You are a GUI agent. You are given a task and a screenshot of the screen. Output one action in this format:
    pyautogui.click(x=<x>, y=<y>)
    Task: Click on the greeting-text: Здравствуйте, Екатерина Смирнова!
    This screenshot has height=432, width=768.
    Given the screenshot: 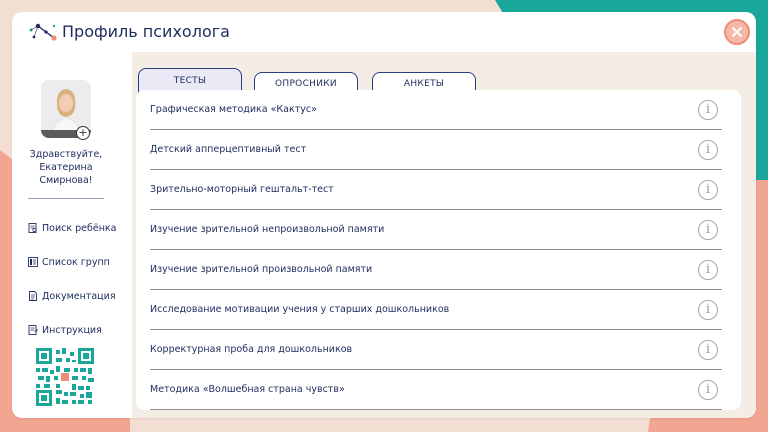 What is the action you would take?
    pyautogui.click(x=66, y=167)
    